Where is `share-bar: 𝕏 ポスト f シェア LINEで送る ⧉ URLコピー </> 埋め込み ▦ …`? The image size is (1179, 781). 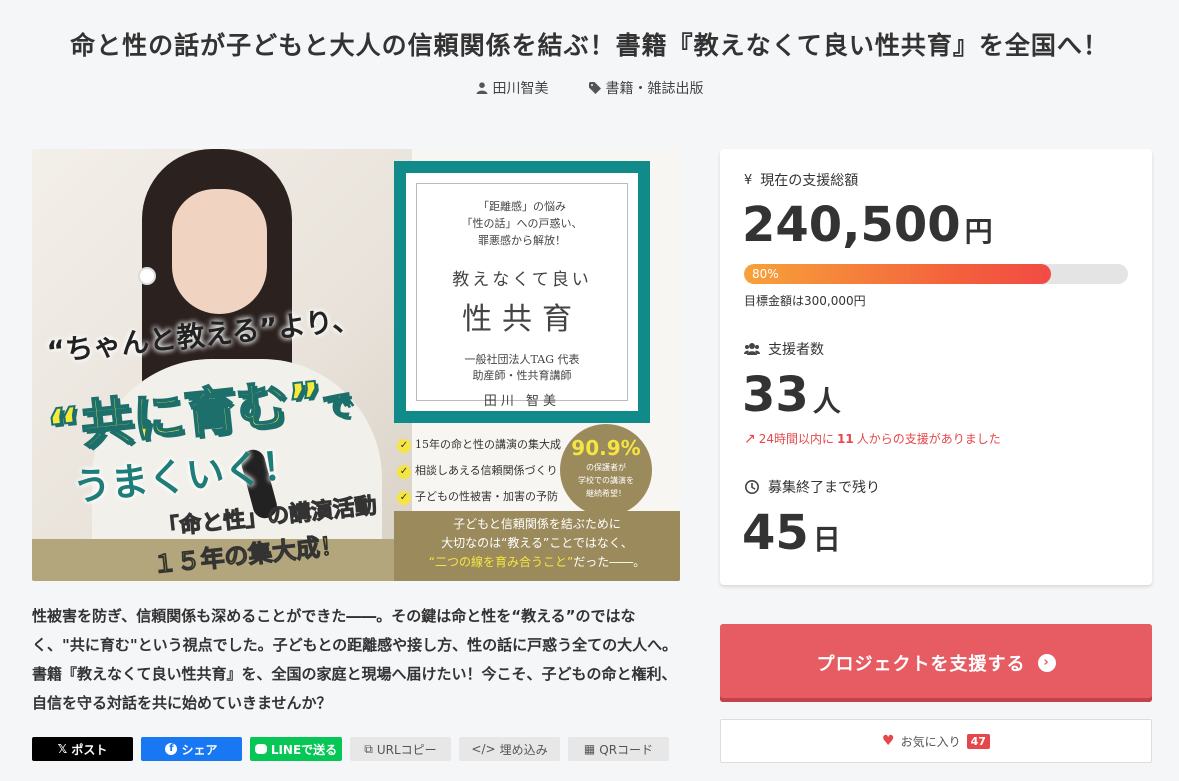 share-bar: 𝕏 ポスト f シェア LINEで送る ⧉ URLコピー </> 埋め込み ▦ … is located at coordinates (350, 749).